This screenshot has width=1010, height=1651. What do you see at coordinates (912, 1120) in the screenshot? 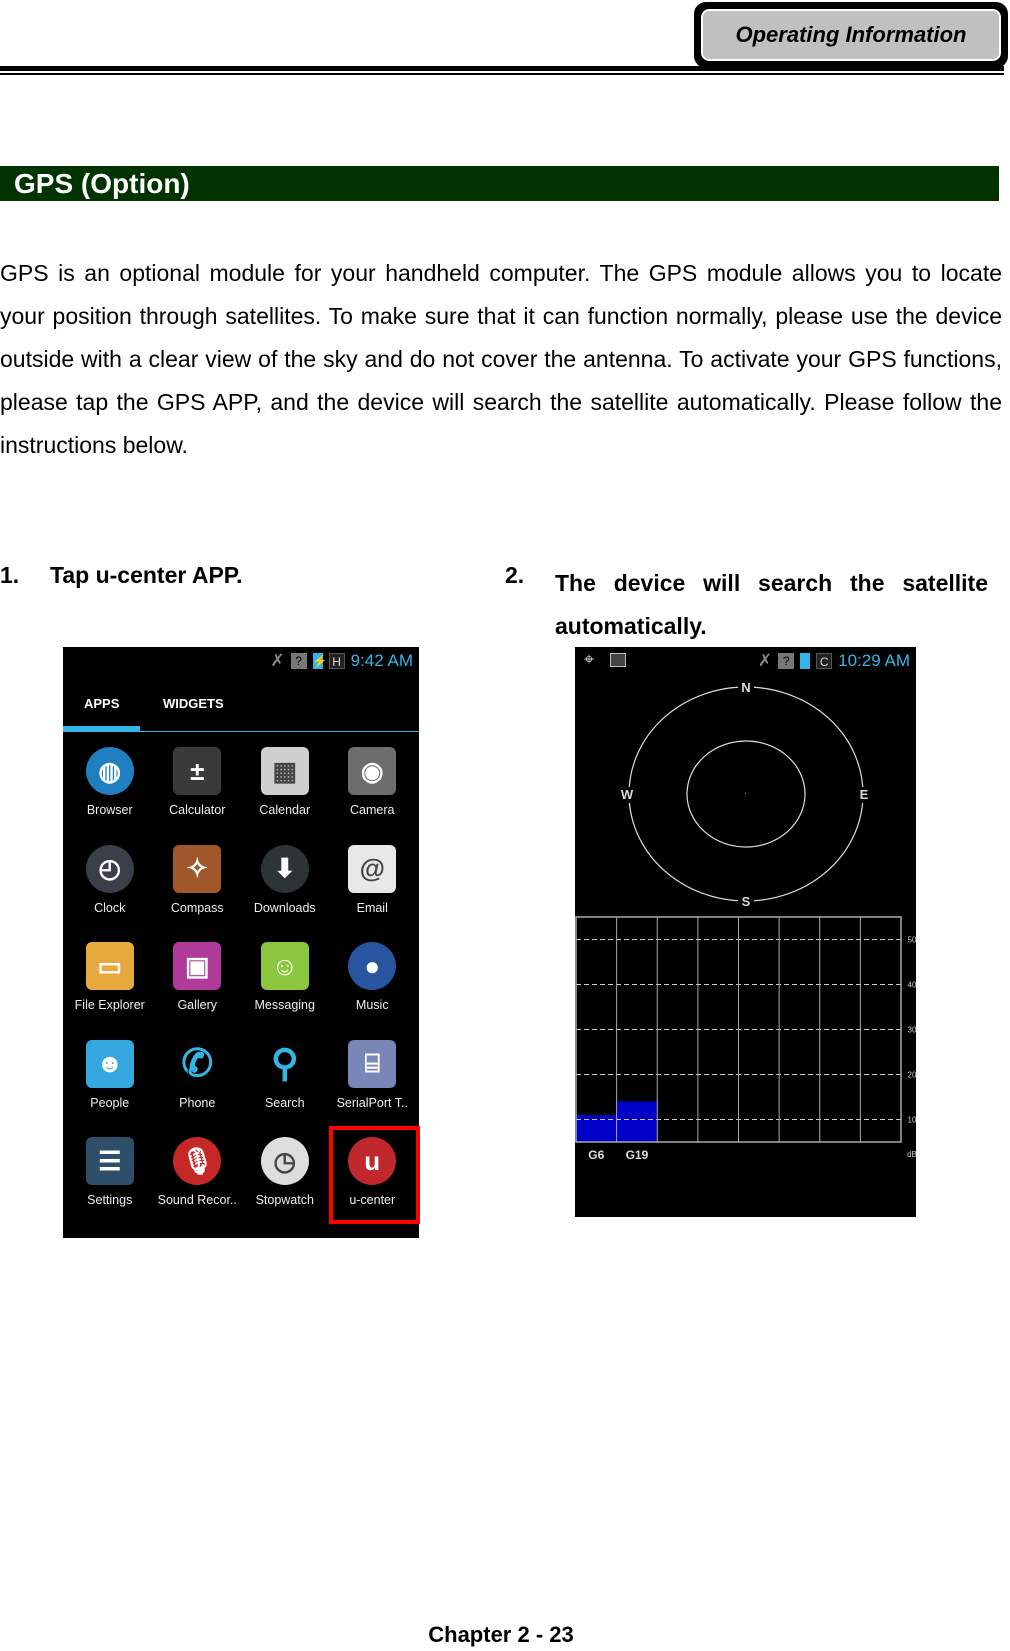
I see `y-tick-label: 10` at bounding box center [912, 1120].